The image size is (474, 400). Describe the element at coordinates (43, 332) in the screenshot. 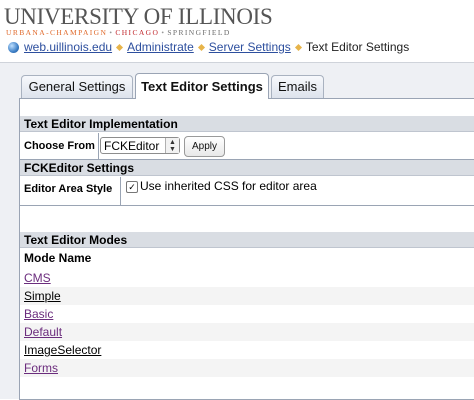

I see `mode-link-default: Default` at that location.